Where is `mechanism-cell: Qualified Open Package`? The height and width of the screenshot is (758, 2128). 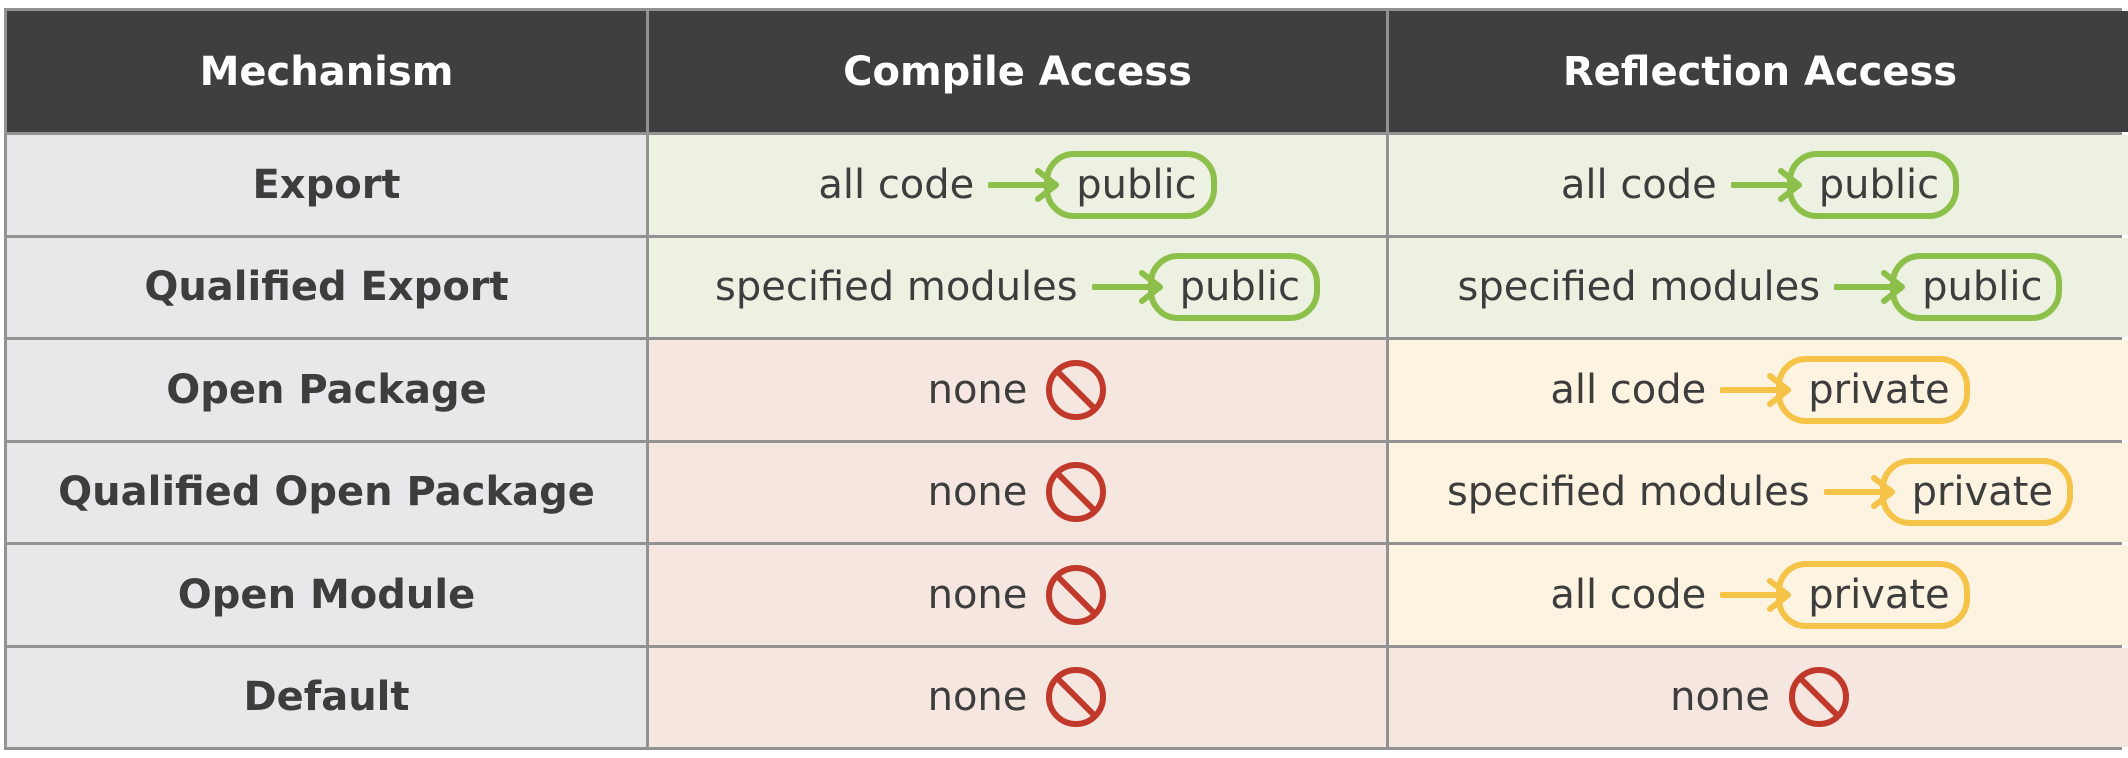 mechanism-cell: Qualified Open Package is located at coordinates (326, 492).